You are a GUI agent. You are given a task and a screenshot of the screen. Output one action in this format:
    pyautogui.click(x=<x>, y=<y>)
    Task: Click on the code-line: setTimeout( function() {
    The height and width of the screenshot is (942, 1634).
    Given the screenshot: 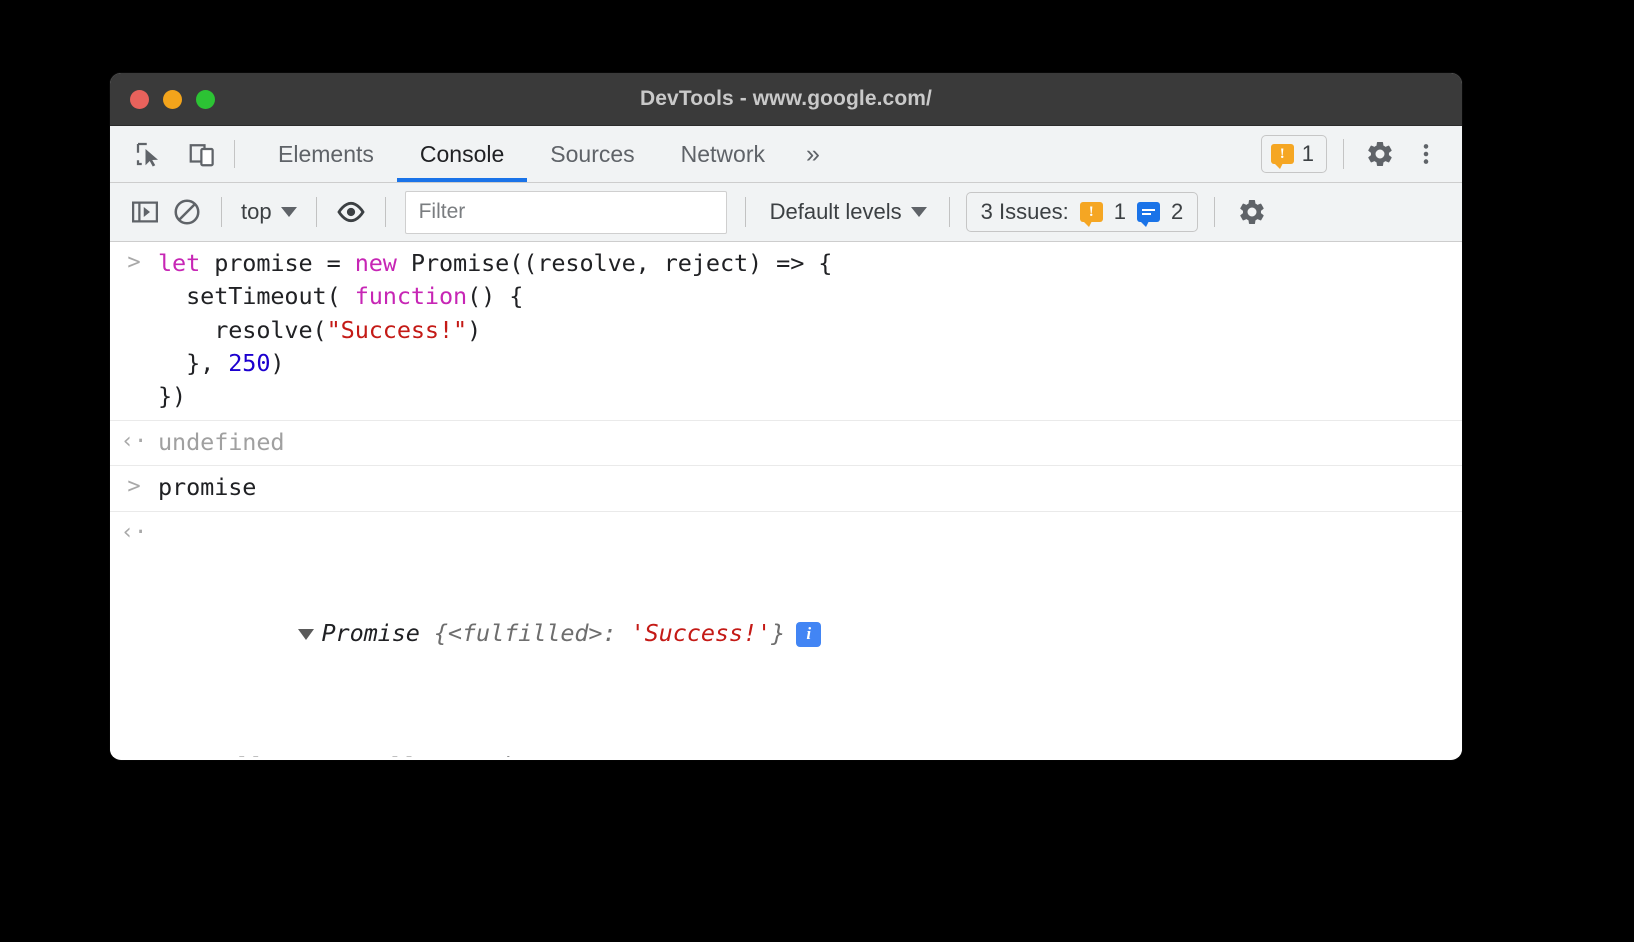 What is the action you would take?
    pyautogui.click(x=810, y=296)
    